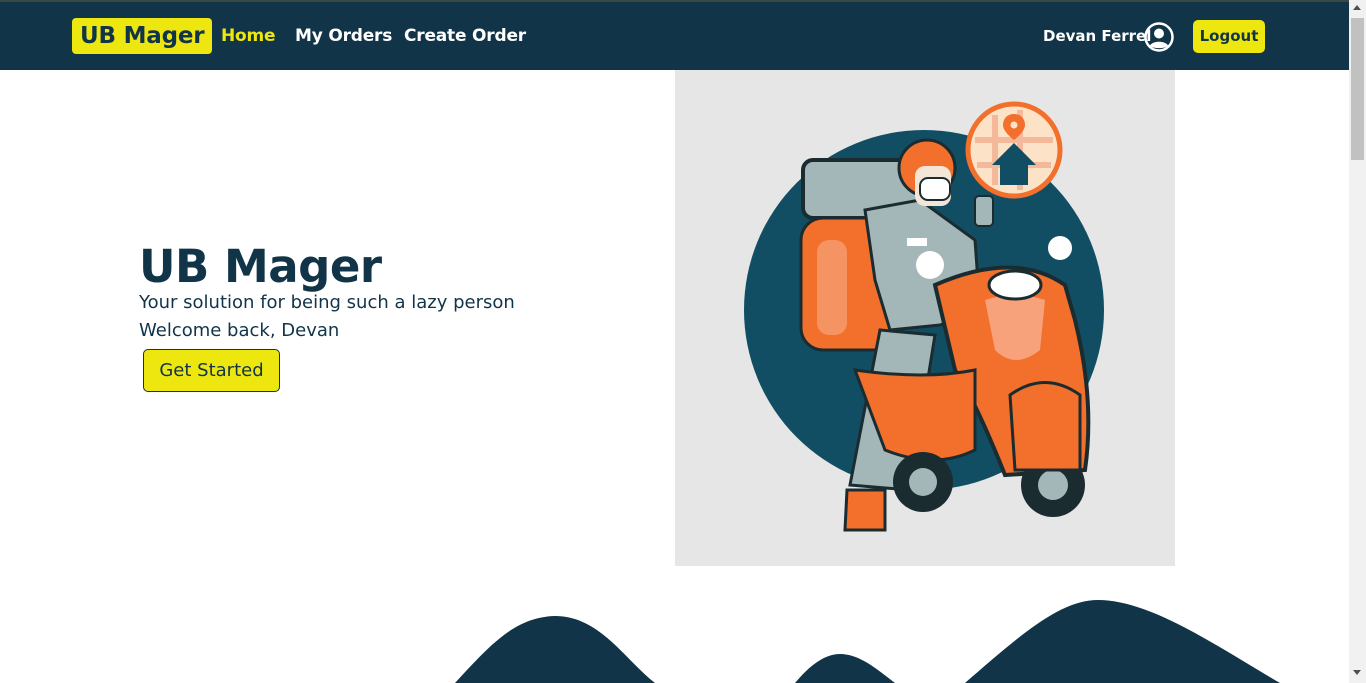 The height and width of the screenshot is (683, 1366). I want to click on face-mask, so click(935, 189).